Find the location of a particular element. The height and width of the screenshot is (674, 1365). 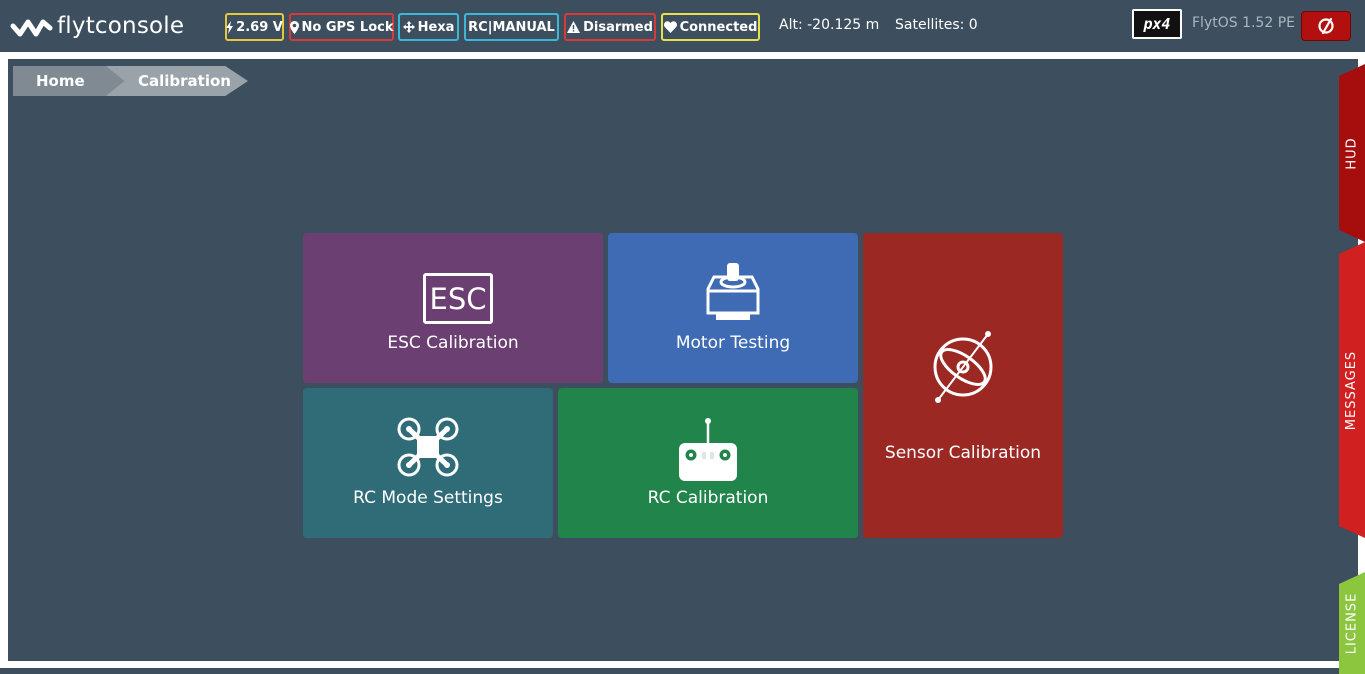

frame-type-badge: Hexa is located at coordinates (428, 27).